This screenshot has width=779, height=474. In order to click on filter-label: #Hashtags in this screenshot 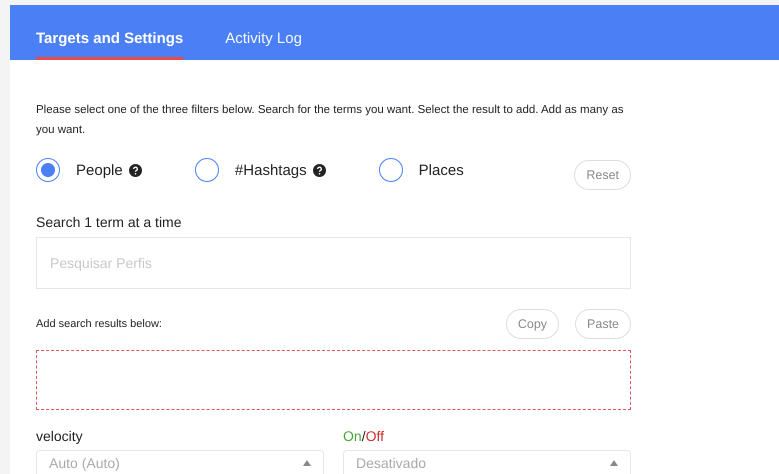, I will do `click(270, 170)`.